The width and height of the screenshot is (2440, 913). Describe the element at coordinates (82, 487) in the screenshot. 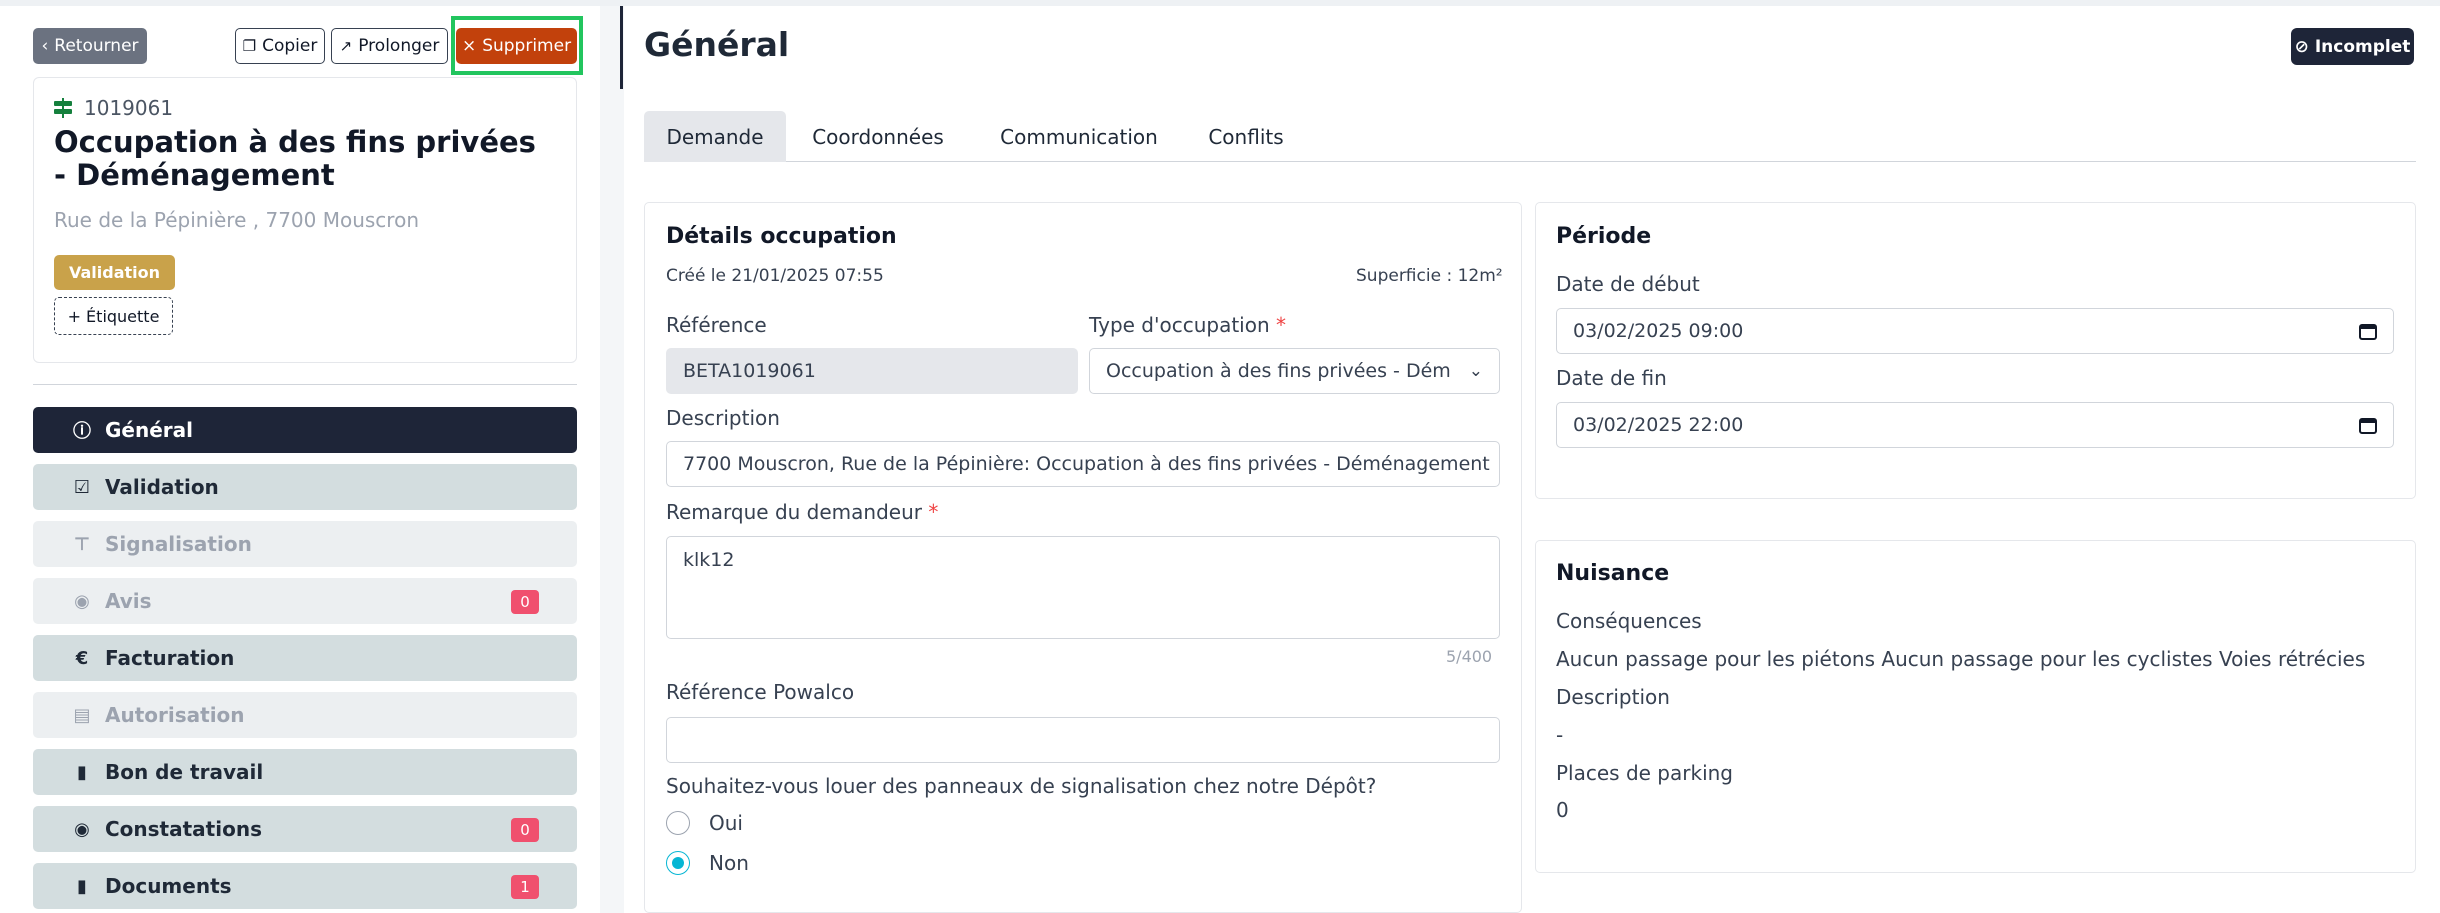

I see `checklist-icon: ☑` at that location.